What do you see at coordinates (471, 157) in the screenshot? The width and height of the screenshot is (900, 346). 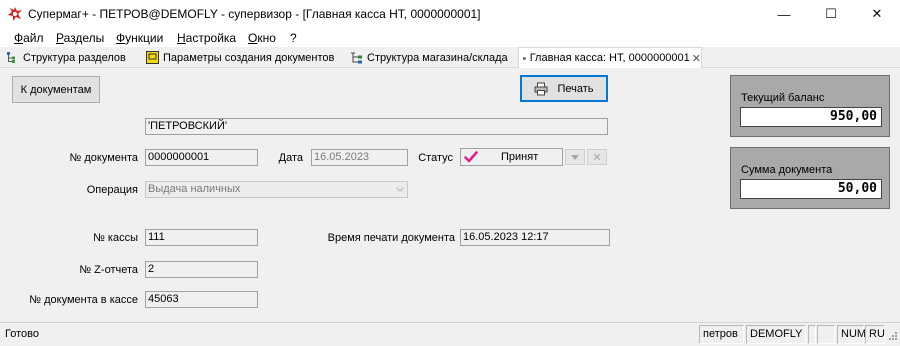 I see `checkmark-icon` at bounding box center [471, 157].